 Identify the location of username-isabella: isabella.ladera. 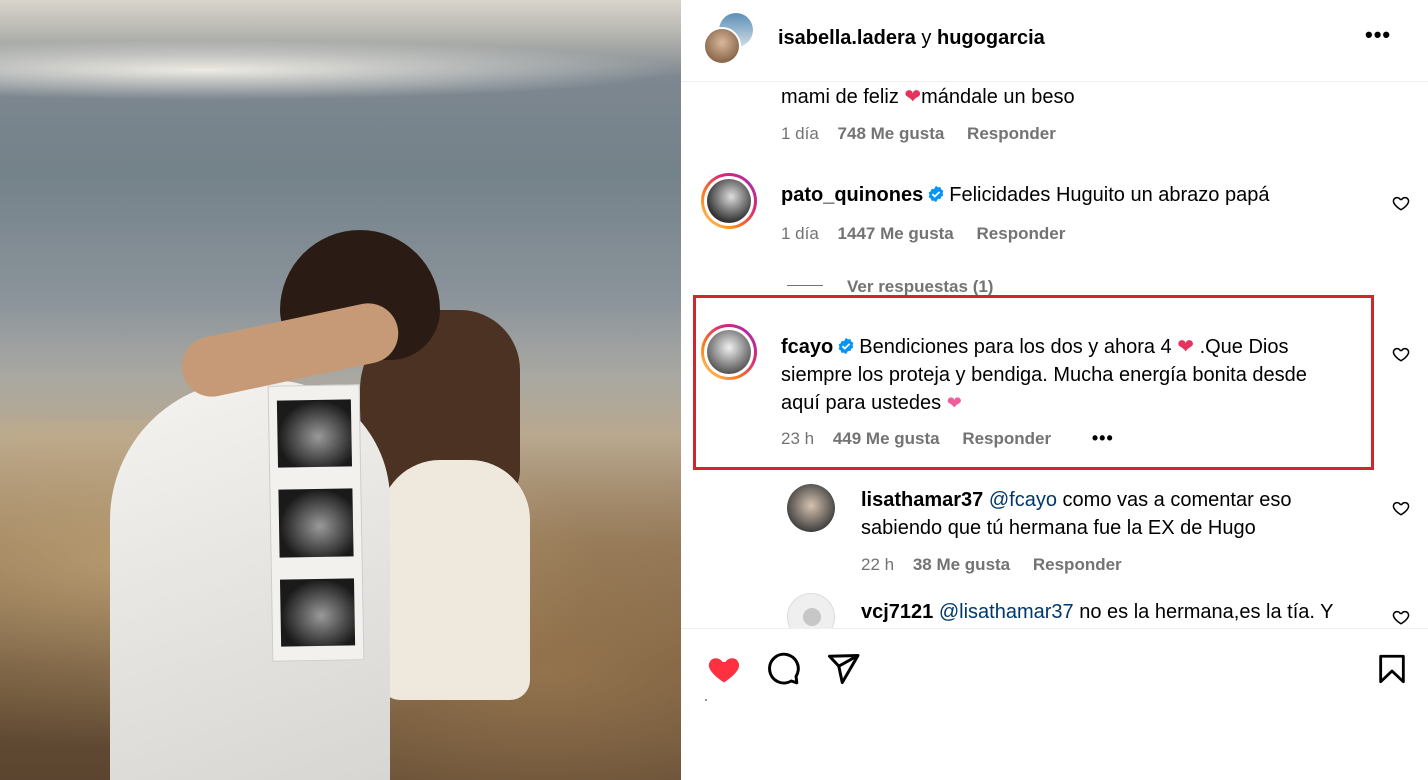
(847, 38).